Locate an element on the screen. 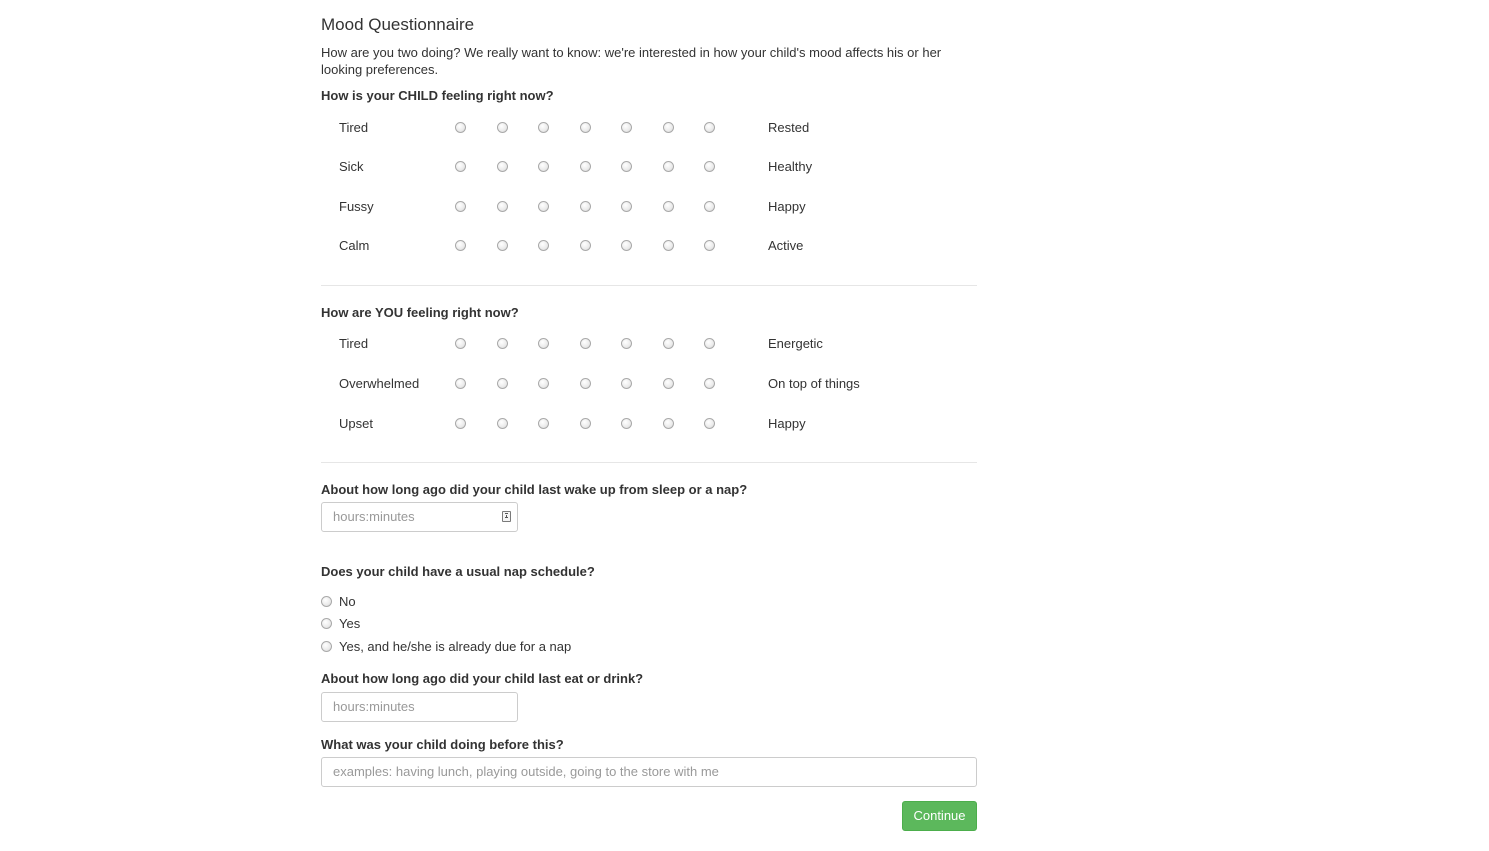  child-scale-row-fussy-happy: Fussy Happy is located at coordinates (649, 207).